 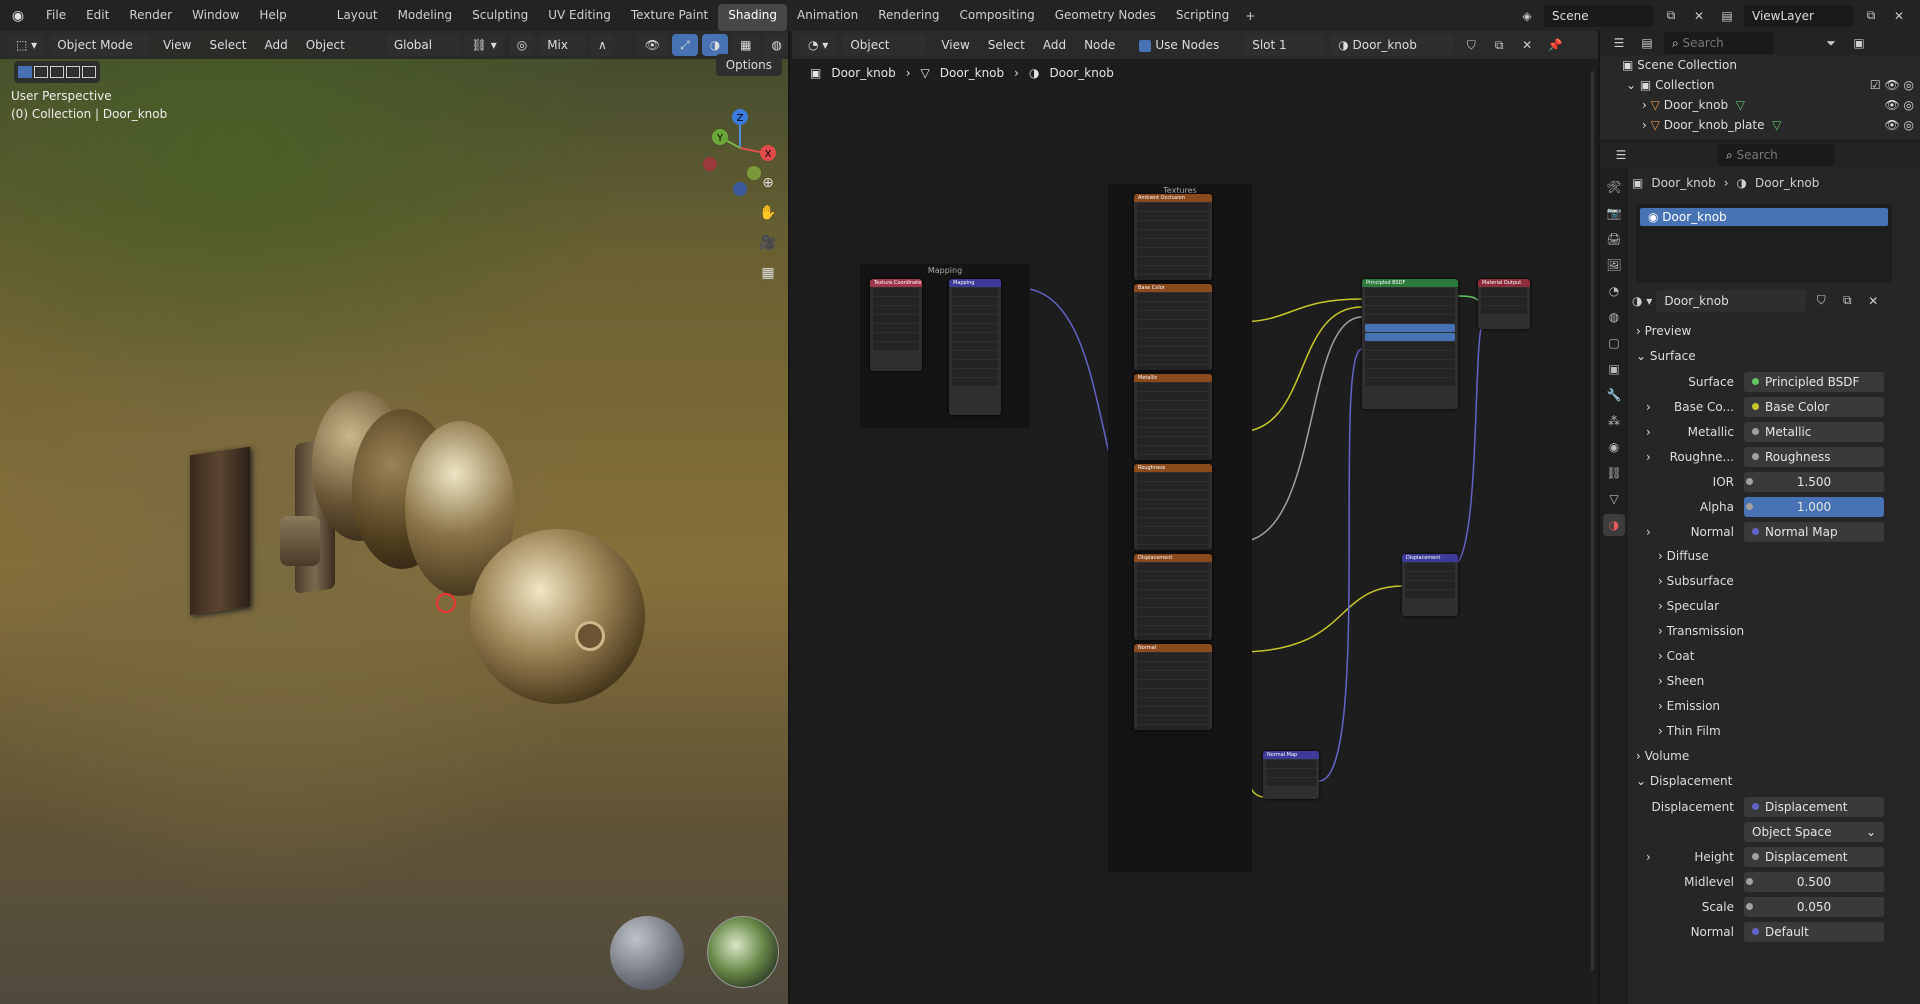 What do you see at coordinates (1859, 43) in the screenshot?
I see `new-collection-icon: ▣` at bounding box center [1859, 43].